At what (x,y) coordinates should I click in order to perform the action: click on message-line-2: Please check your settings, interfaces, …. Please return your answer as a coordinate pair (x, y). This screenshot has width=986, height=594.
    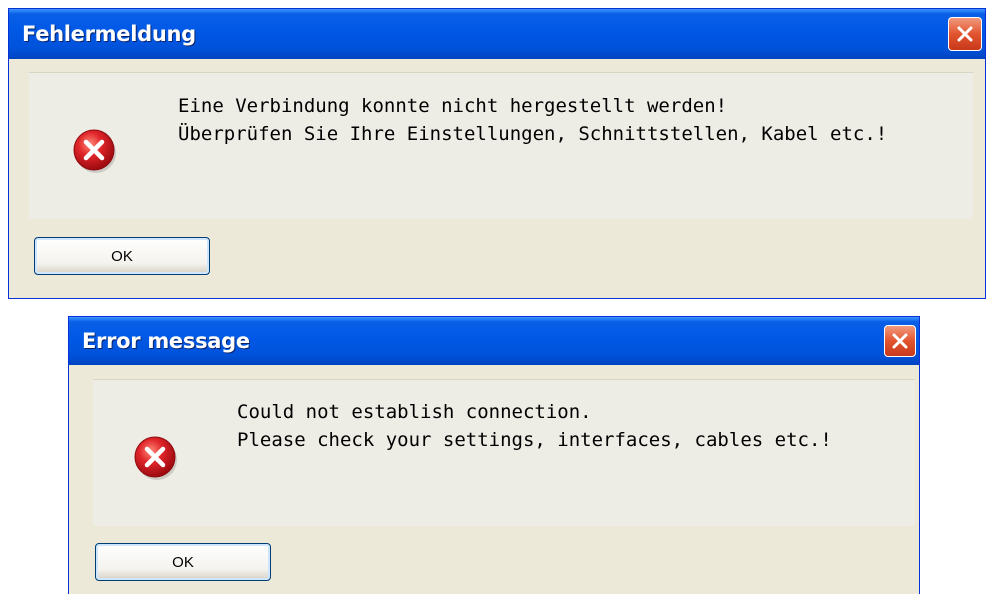
    Looking at the image, I should click on (534, 440).